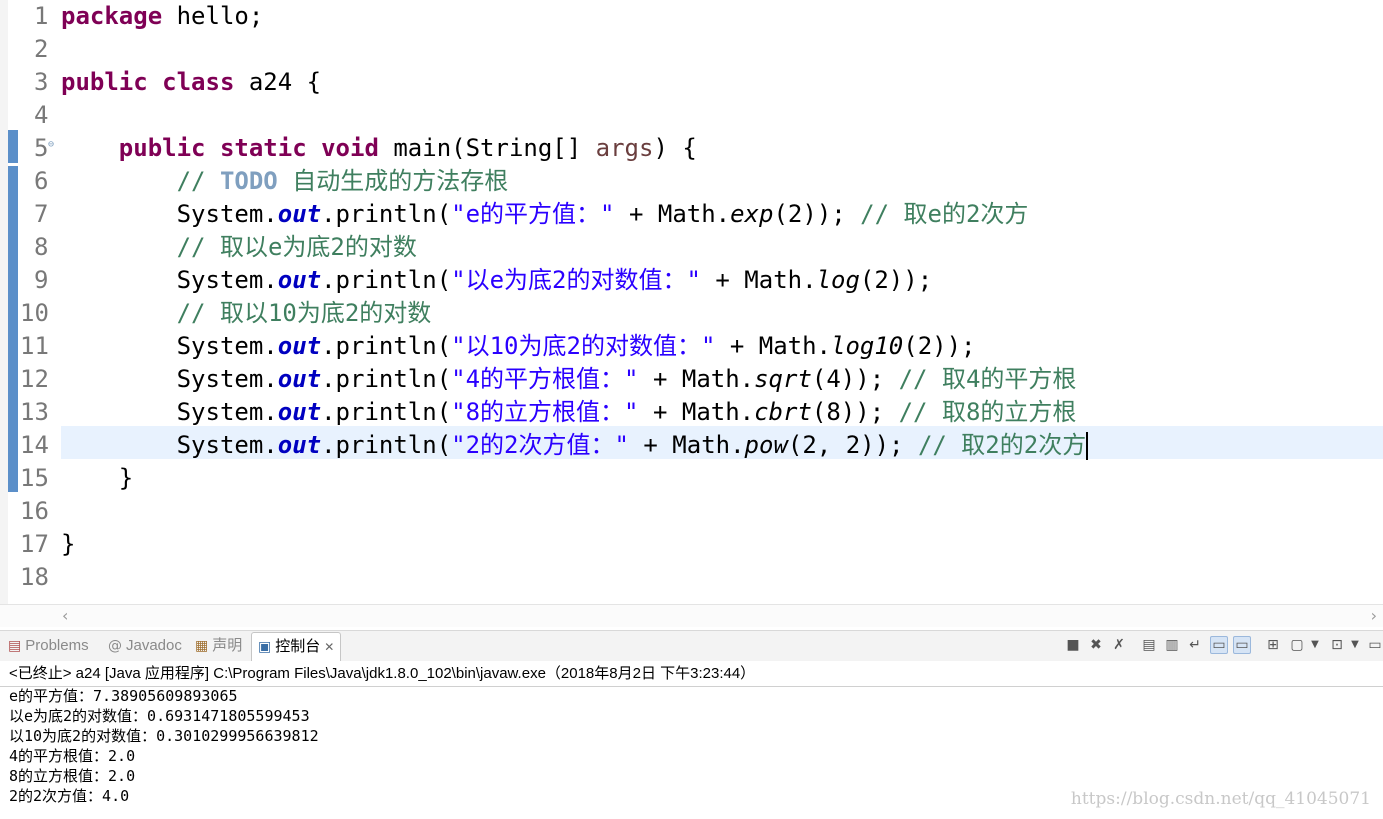 This screenshot has width=1383, height=819. Describe the element at coordinates (248, 181) in the screenshot. I see `todo-tag: TODO` at that location.